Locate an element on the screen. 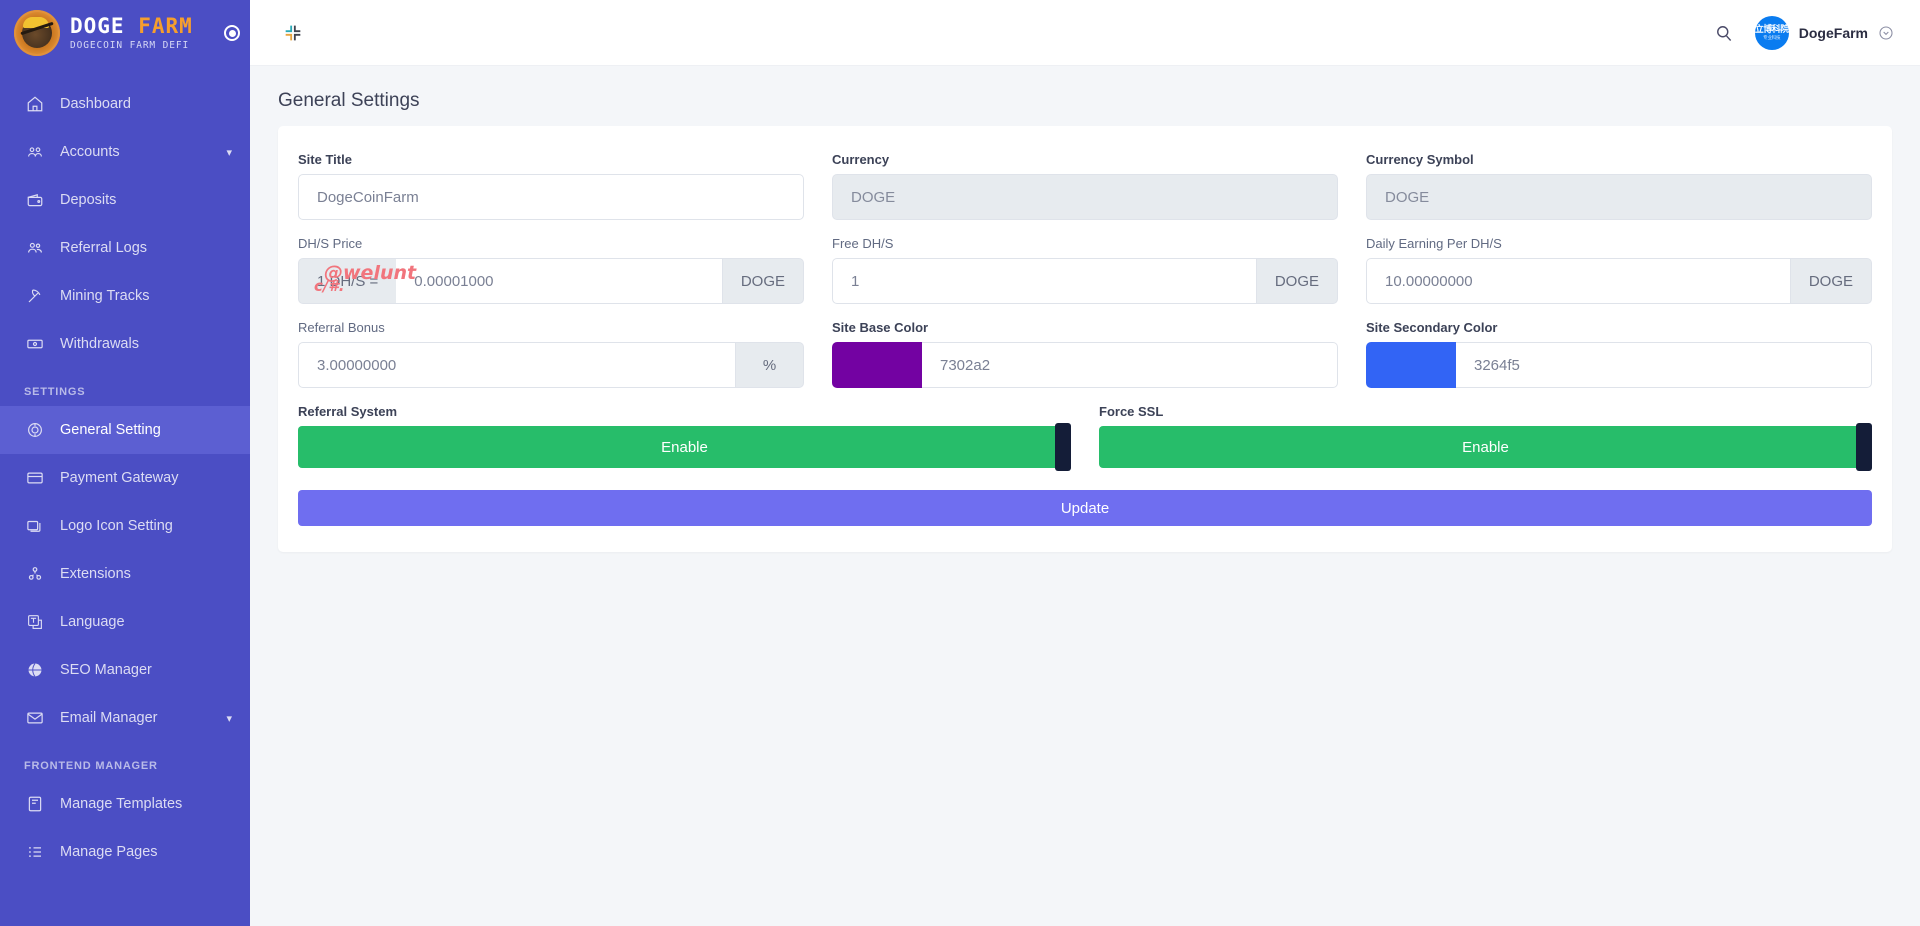 This screenshot has width=1920, height=926. site-base-color-swatch is located at coordinates (877, 365).